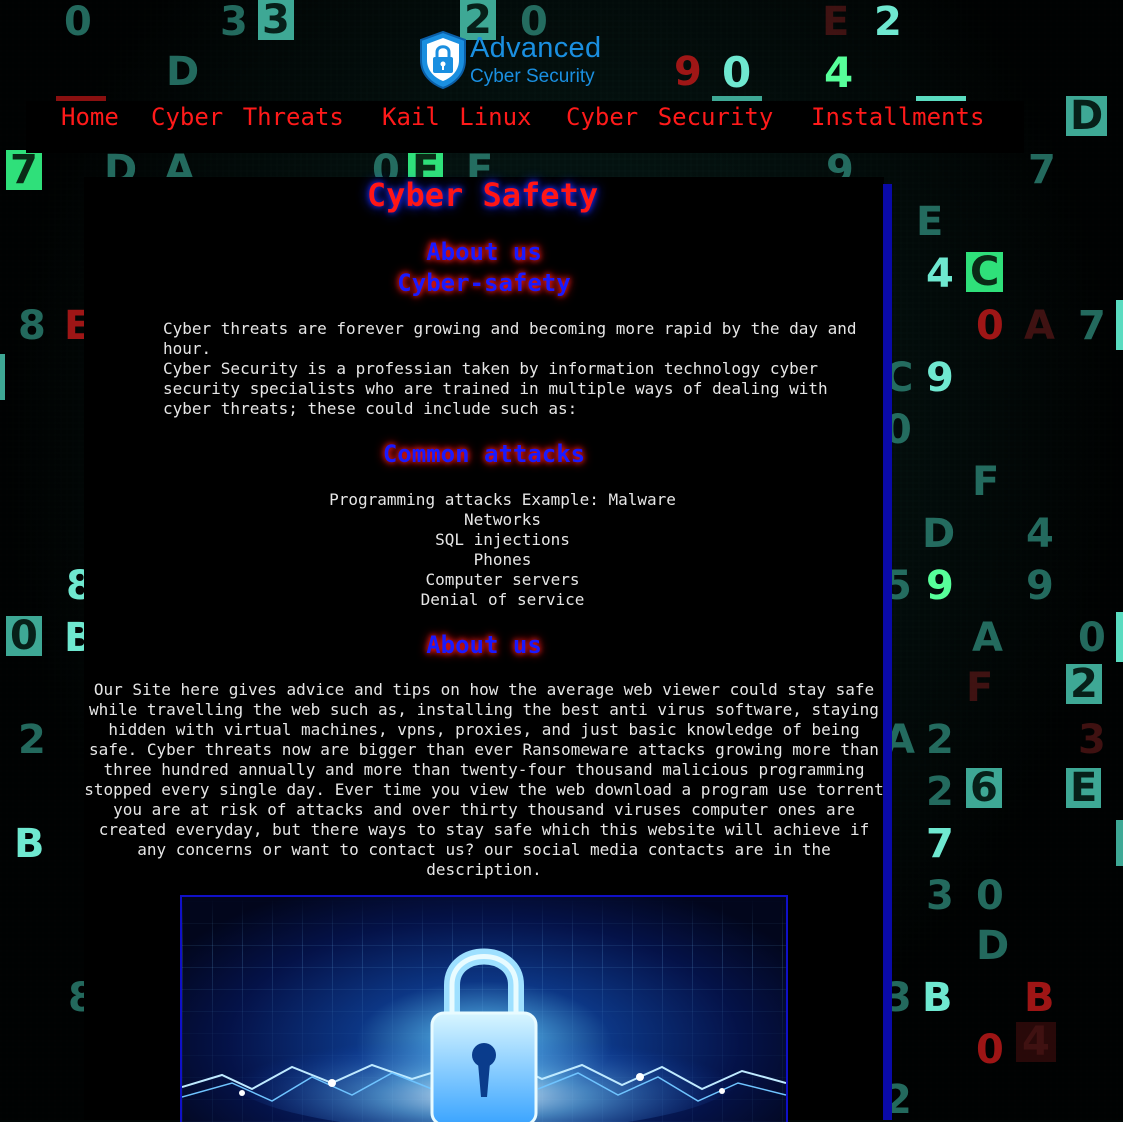 The image size is (1123, 1122). I want to click on page-title: Cyber Safety, so click(482, 195).